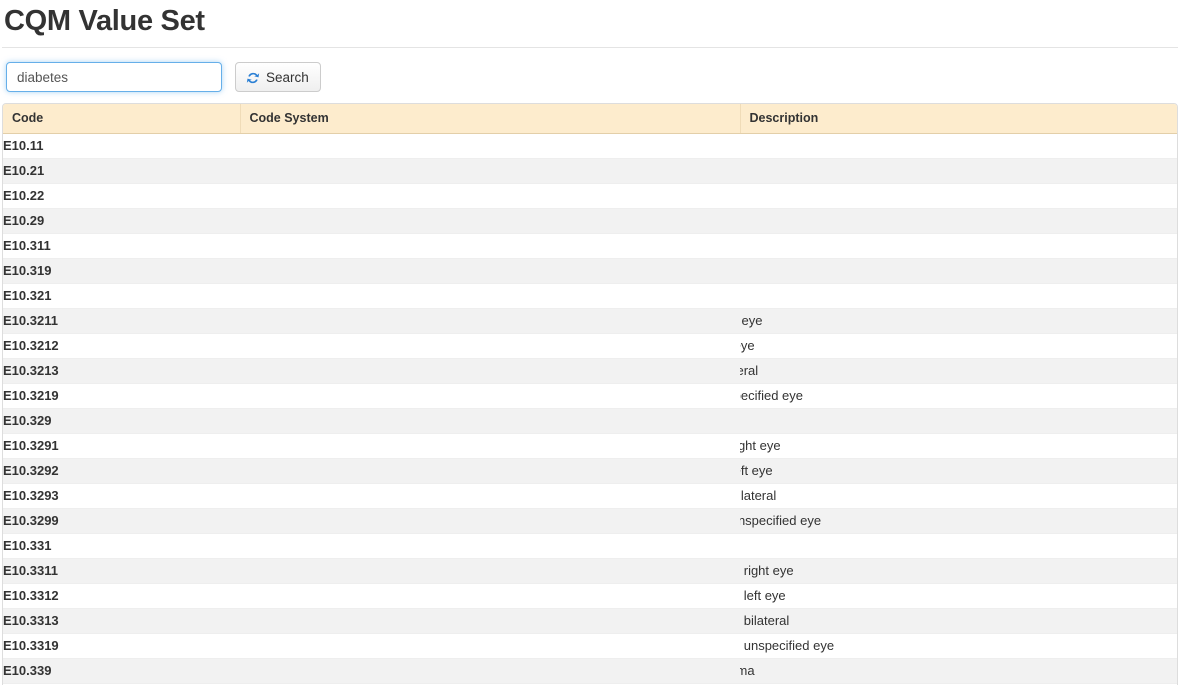 The image size is (1180, 685). I want to click on search-button-label: Search, so click(287, 77).